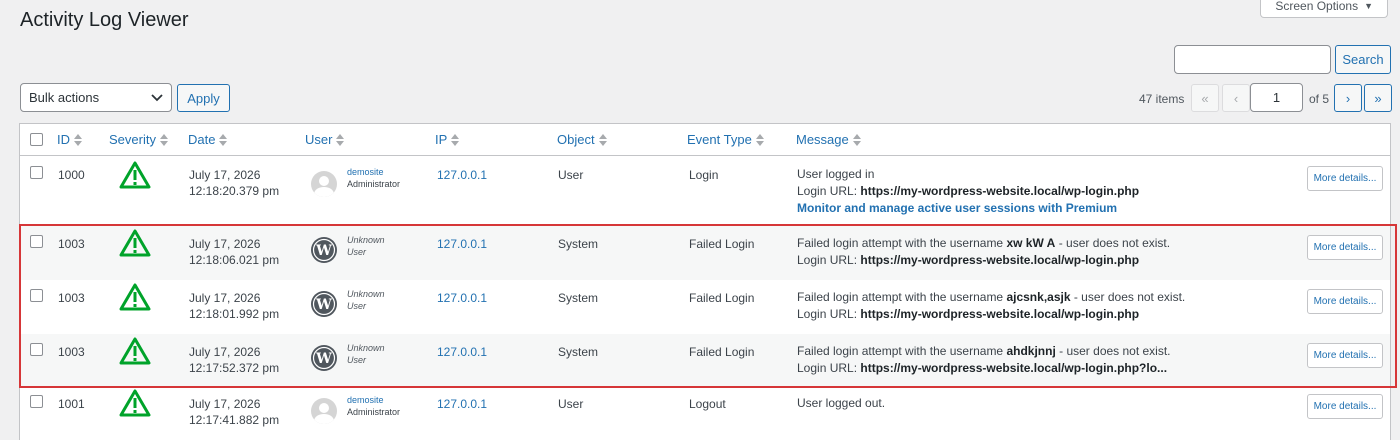  What do you see at coordinates (71, 298) in the screenshot?
I see `row-id: 1003` at bounding box center [71, 298].